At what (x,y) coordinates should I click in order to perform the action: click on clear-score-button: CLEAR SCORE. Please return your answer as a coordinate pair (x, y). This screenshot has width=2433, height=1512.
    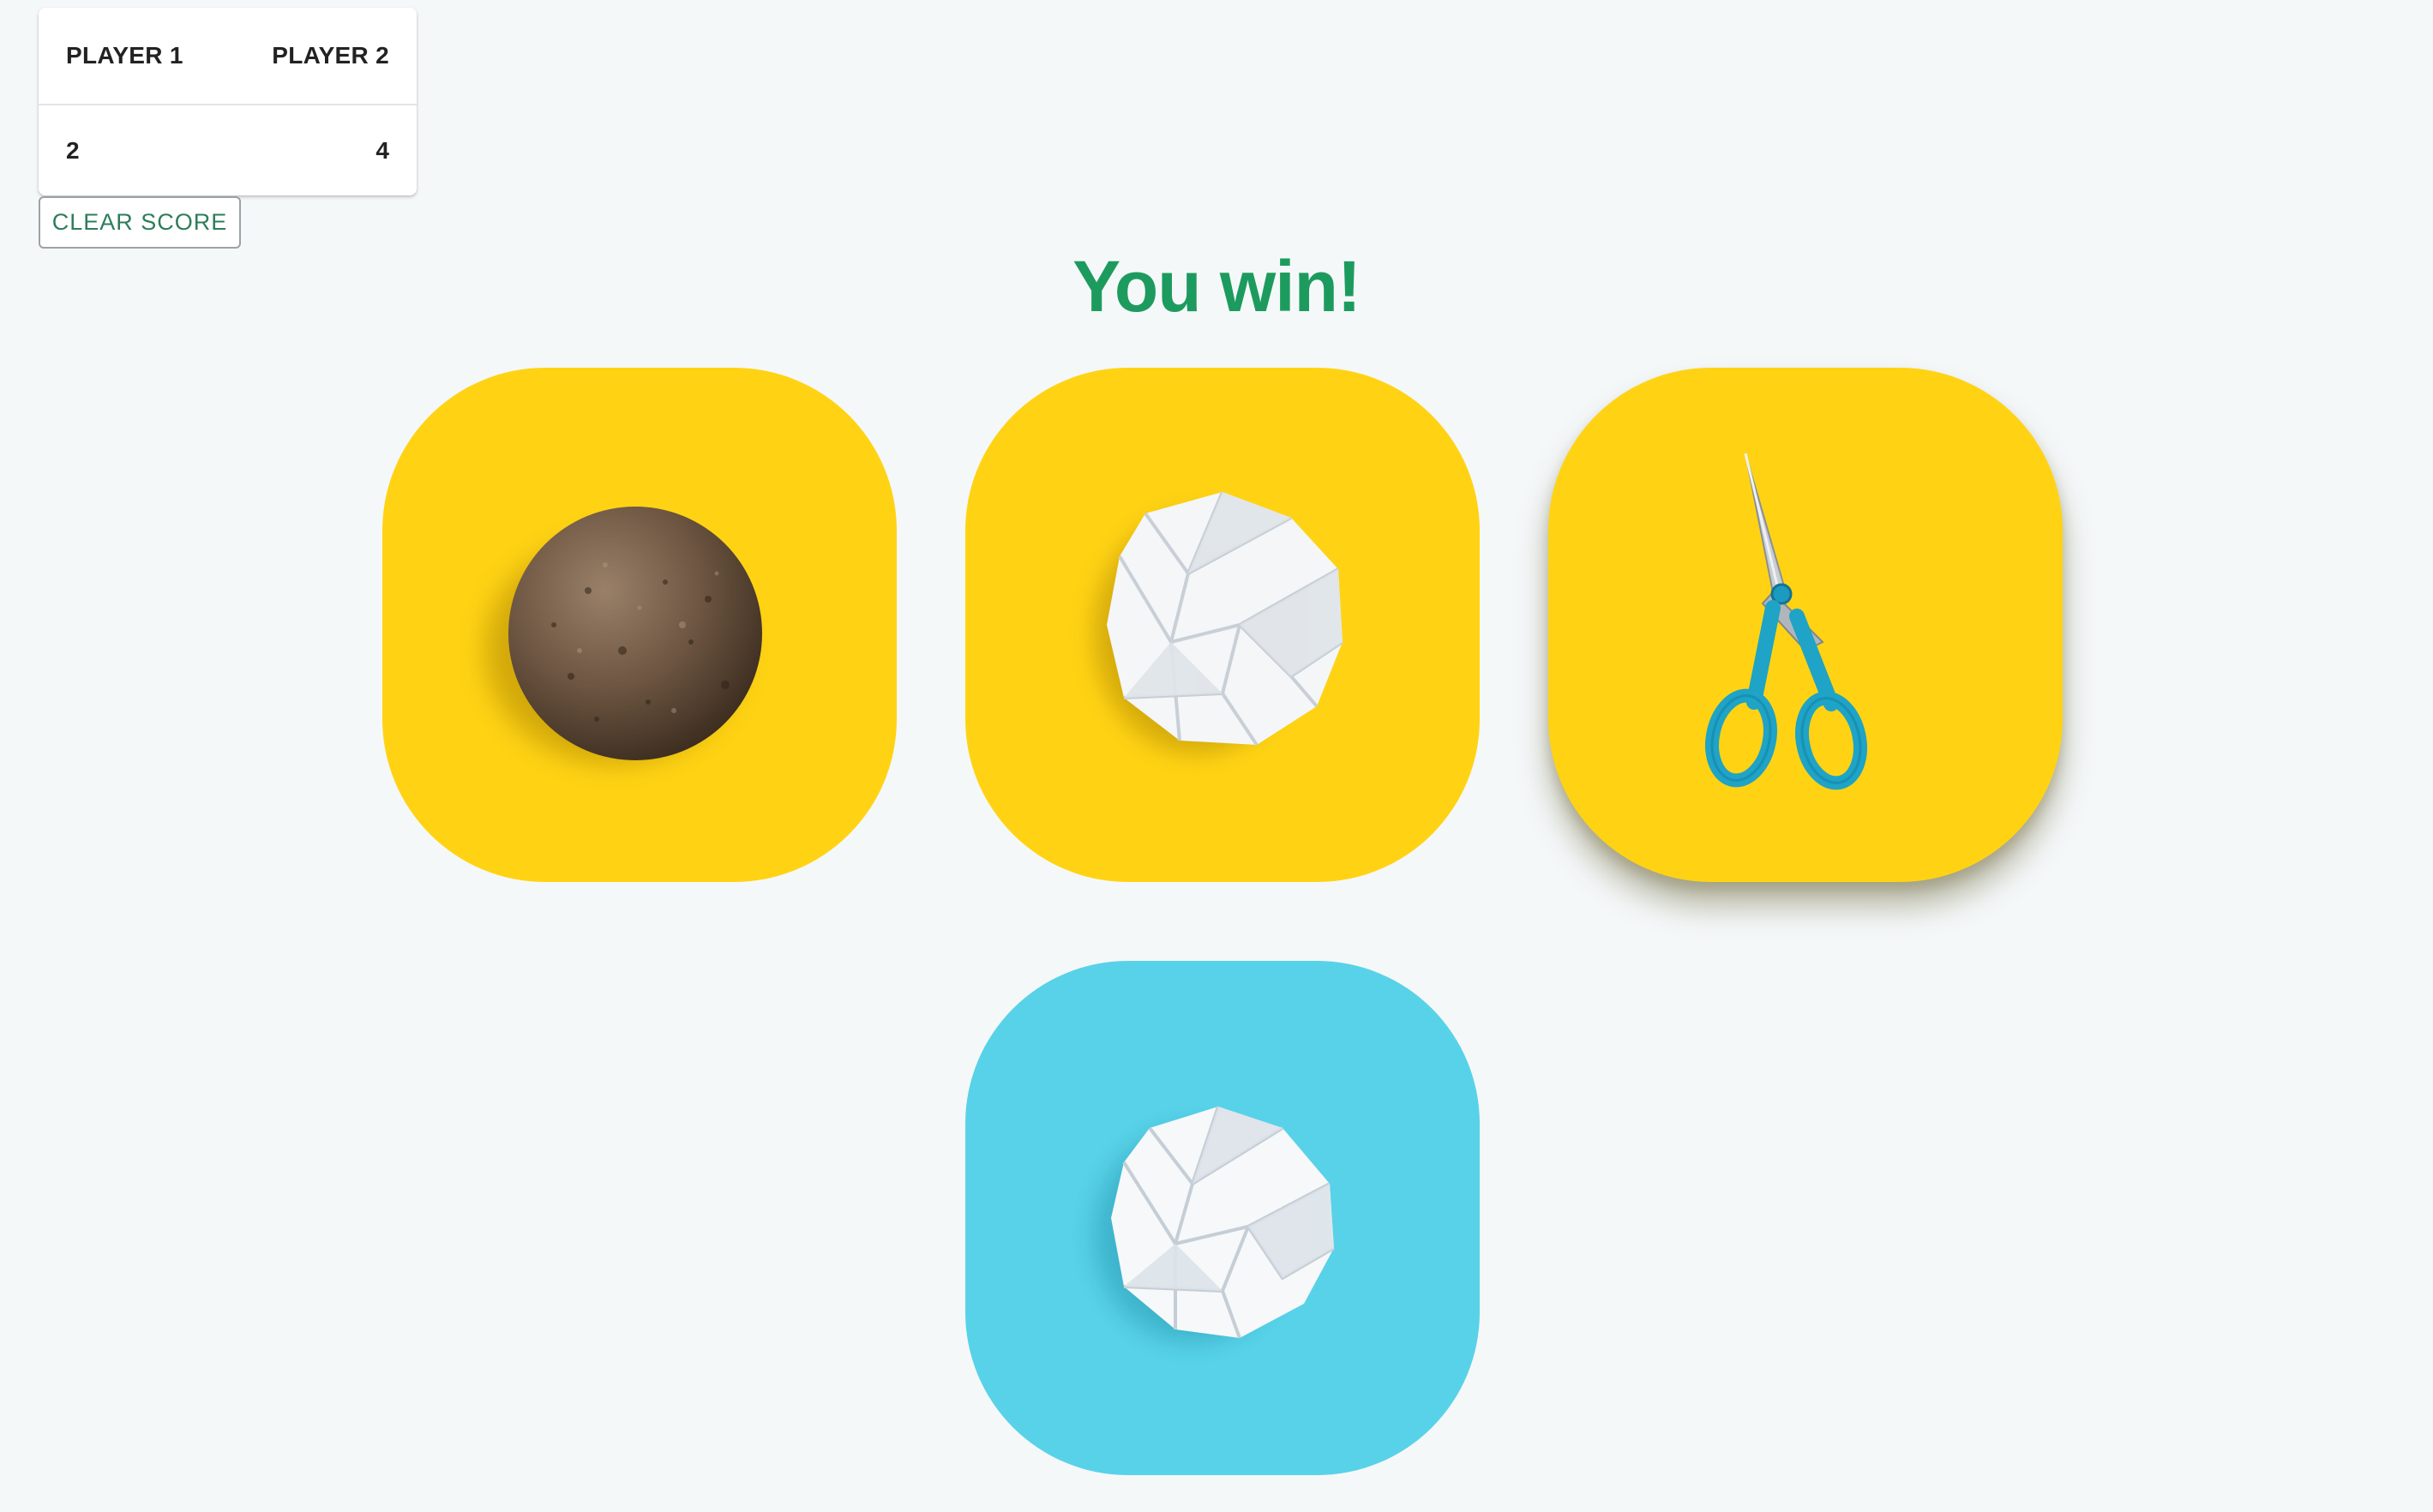
    Looking at the image, I should click on (140, 223).